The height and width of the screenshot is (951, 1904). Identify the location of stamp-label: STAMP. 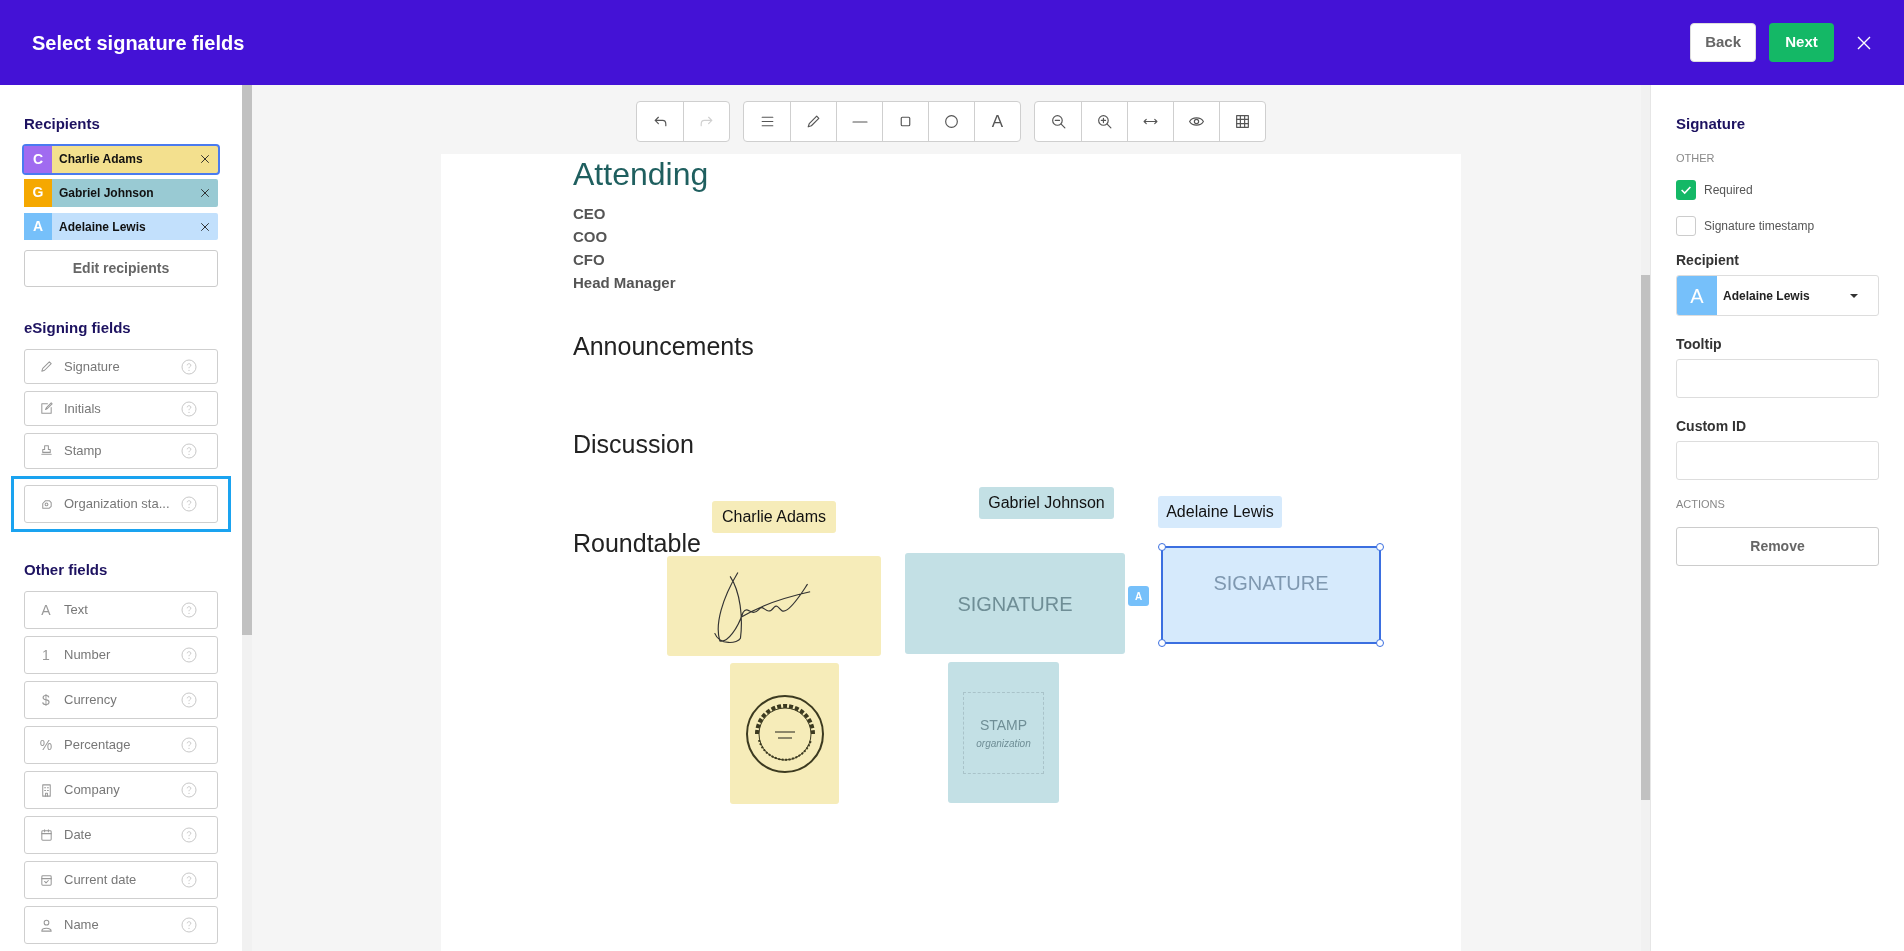
(1003, 725).